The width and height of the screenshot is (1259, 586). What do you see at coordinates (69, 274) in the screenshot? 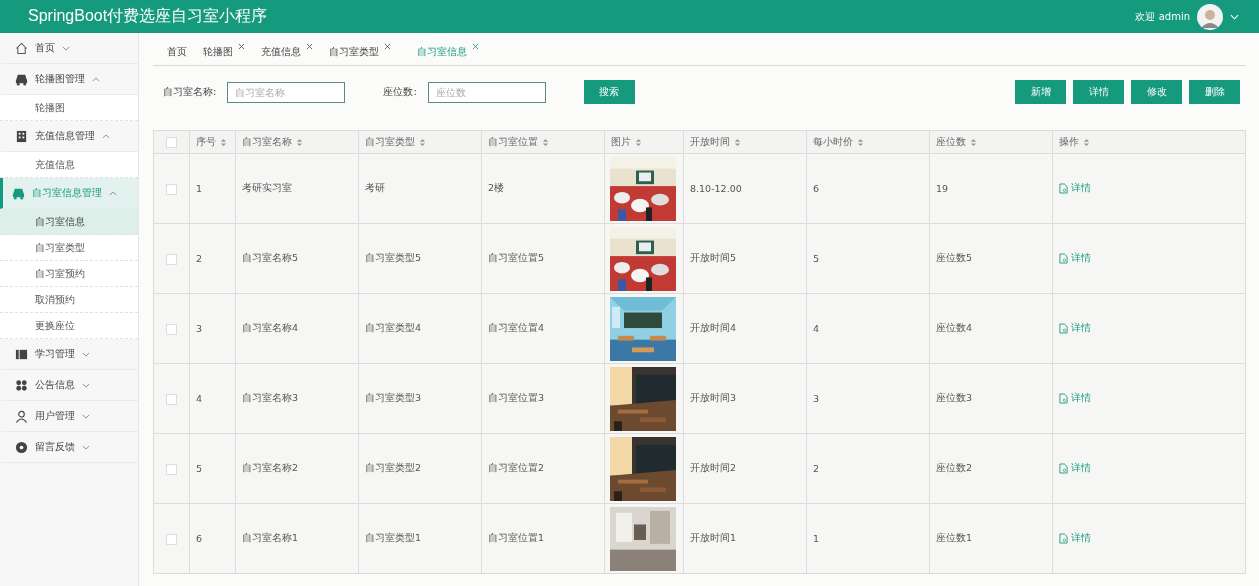
I see `menu-item: 自习室预约` at bounding box center [69, 274].